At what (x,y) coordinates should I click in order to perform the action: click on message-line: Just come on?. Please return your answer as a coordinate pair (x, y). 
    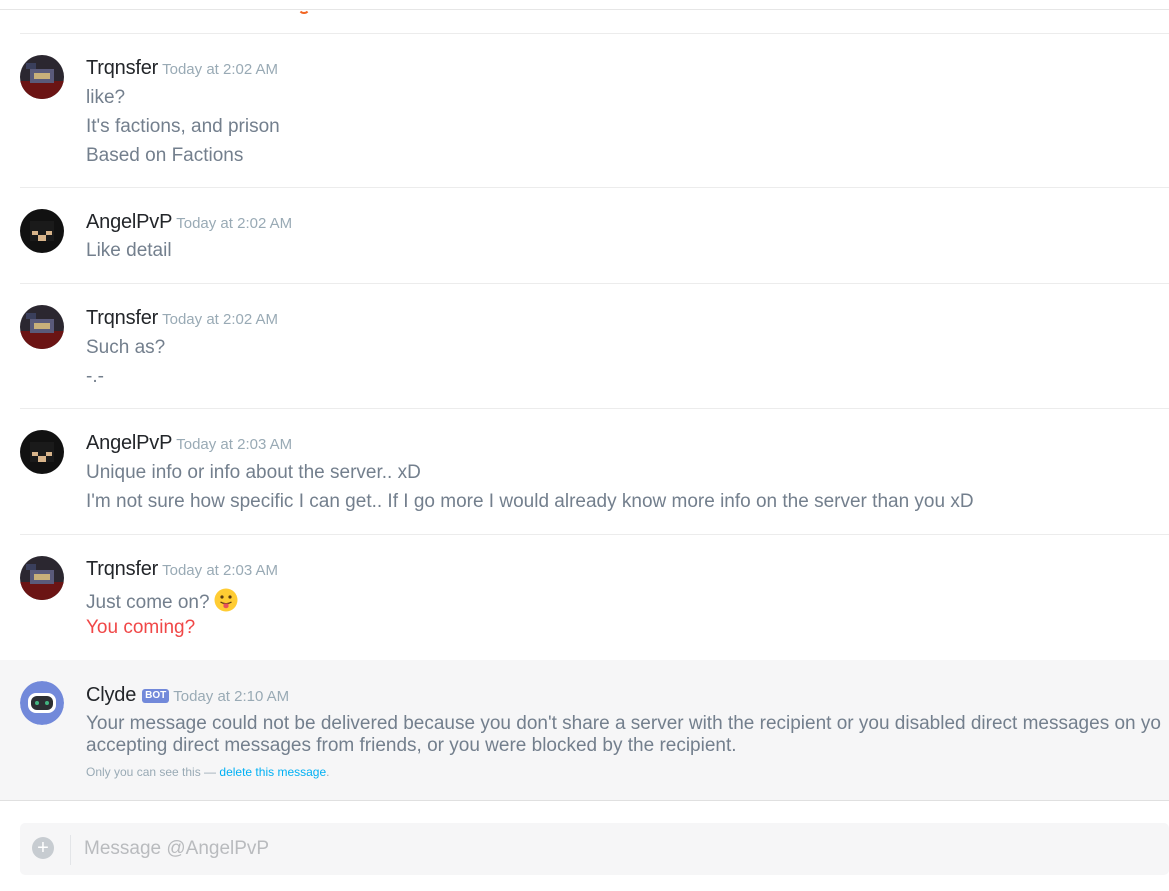
    Looking at the image, I should click on (162, 601).